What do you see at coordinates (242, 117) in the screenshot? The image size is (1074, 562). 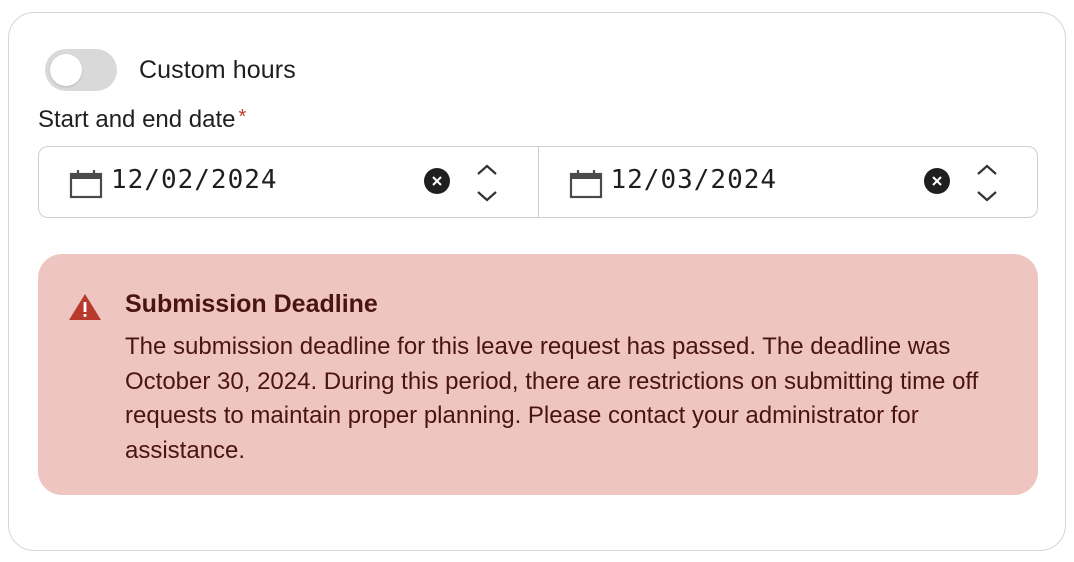 I see `required-indicator: *` at bounding box center [242, 117].